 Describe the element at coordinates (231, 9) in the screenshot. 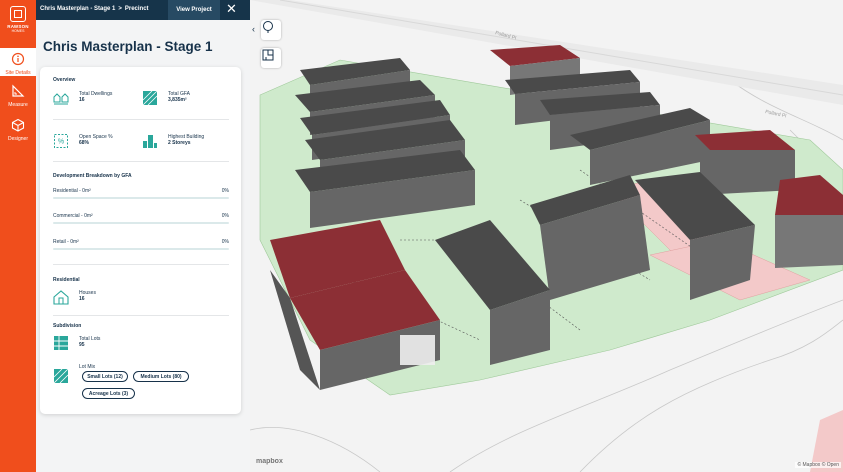

I see `close-icon: ✕` at that location.